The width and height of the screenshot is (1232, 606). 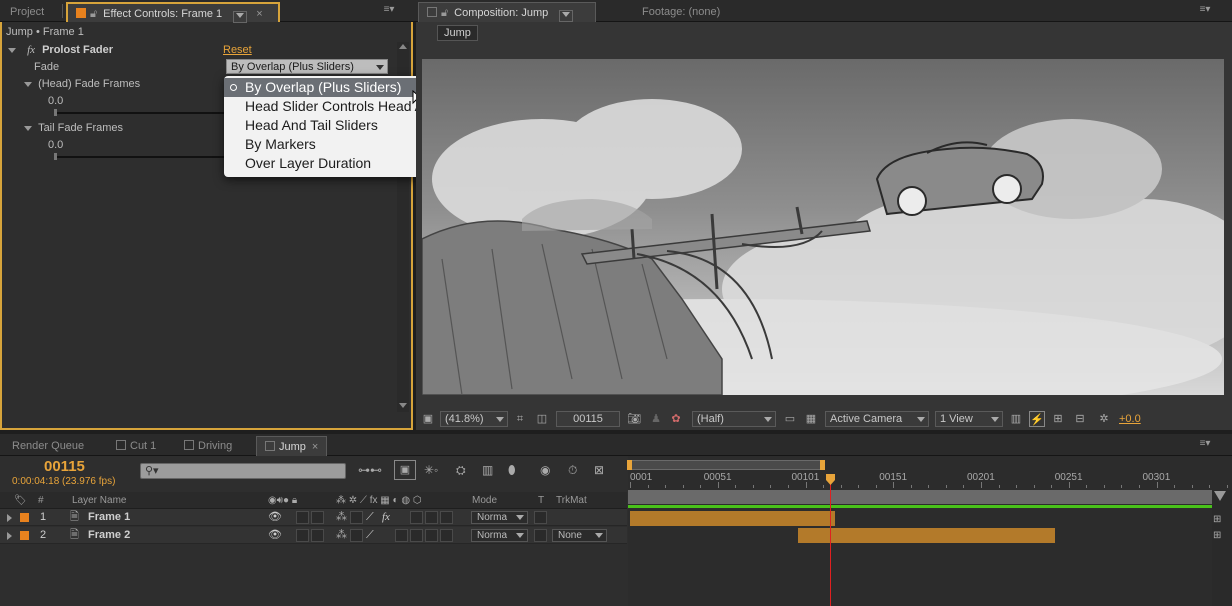 I want to click on auto-keyframe-icon: ◉, so click(x=545, y=470).